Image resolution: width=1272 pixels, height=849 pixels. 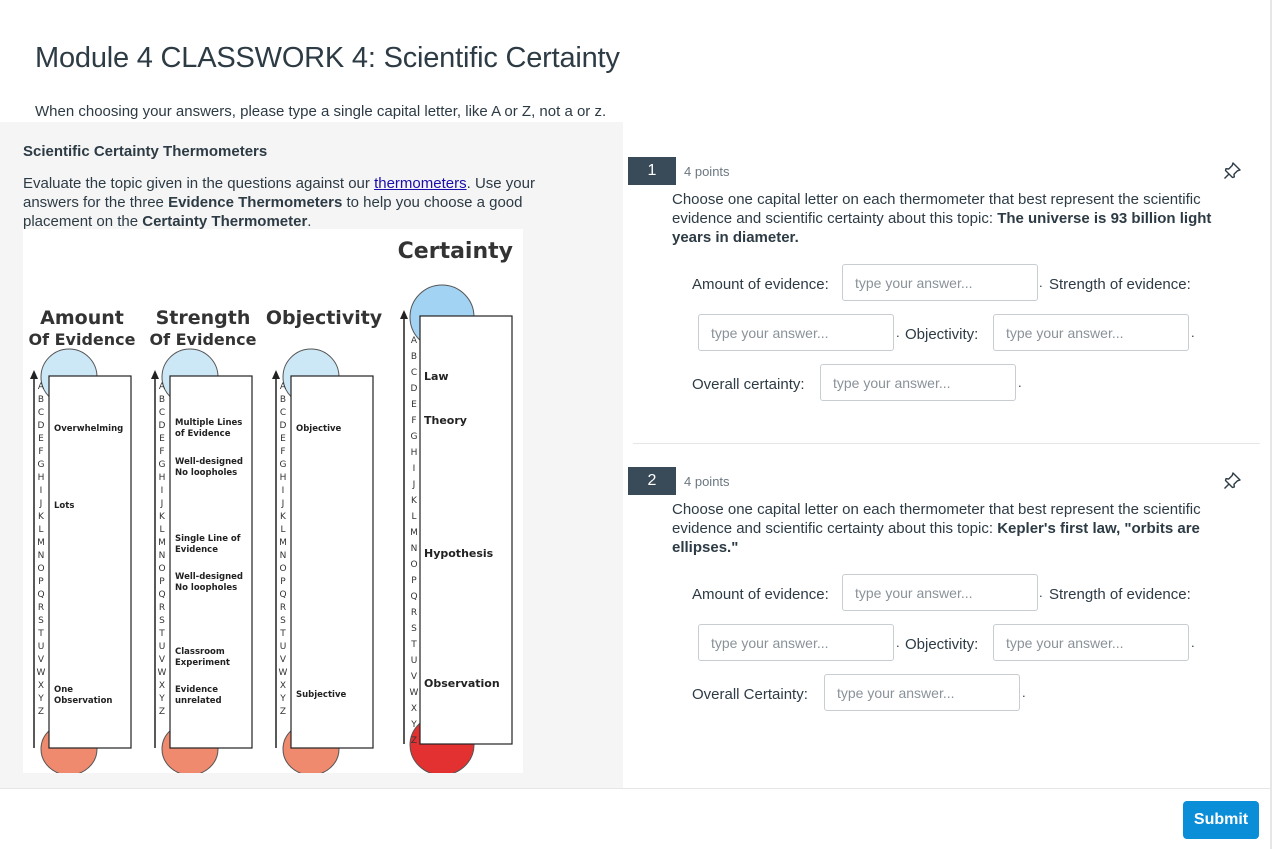 What do you see at coordinates (946, 443) in the screenshot?
I see `question-divider` at bounding box center [946, 443].